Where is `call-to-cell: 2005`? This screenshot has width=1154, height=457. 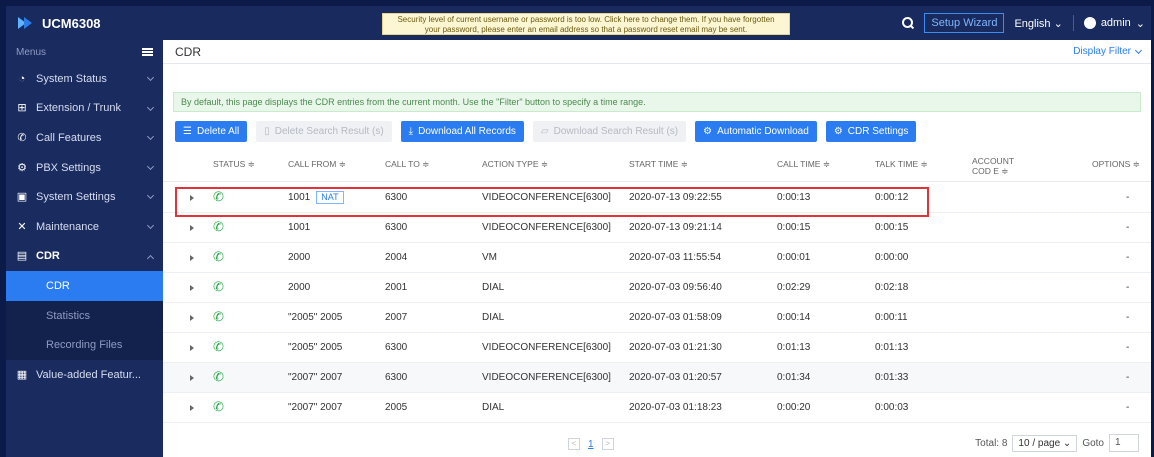
call-to-cell: 2005 is located at coordinates (396, 407).